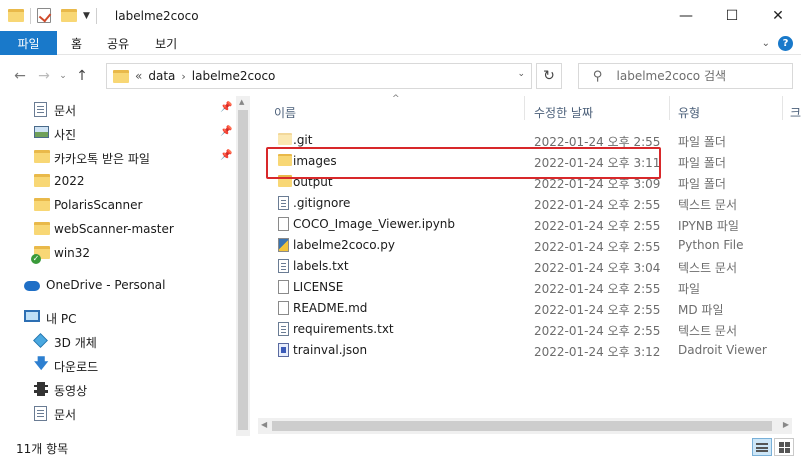  Describe the element at coordinates (264, 424) in the screenshot. I see `scroll-left-arrow-icon: ◀` at that location.